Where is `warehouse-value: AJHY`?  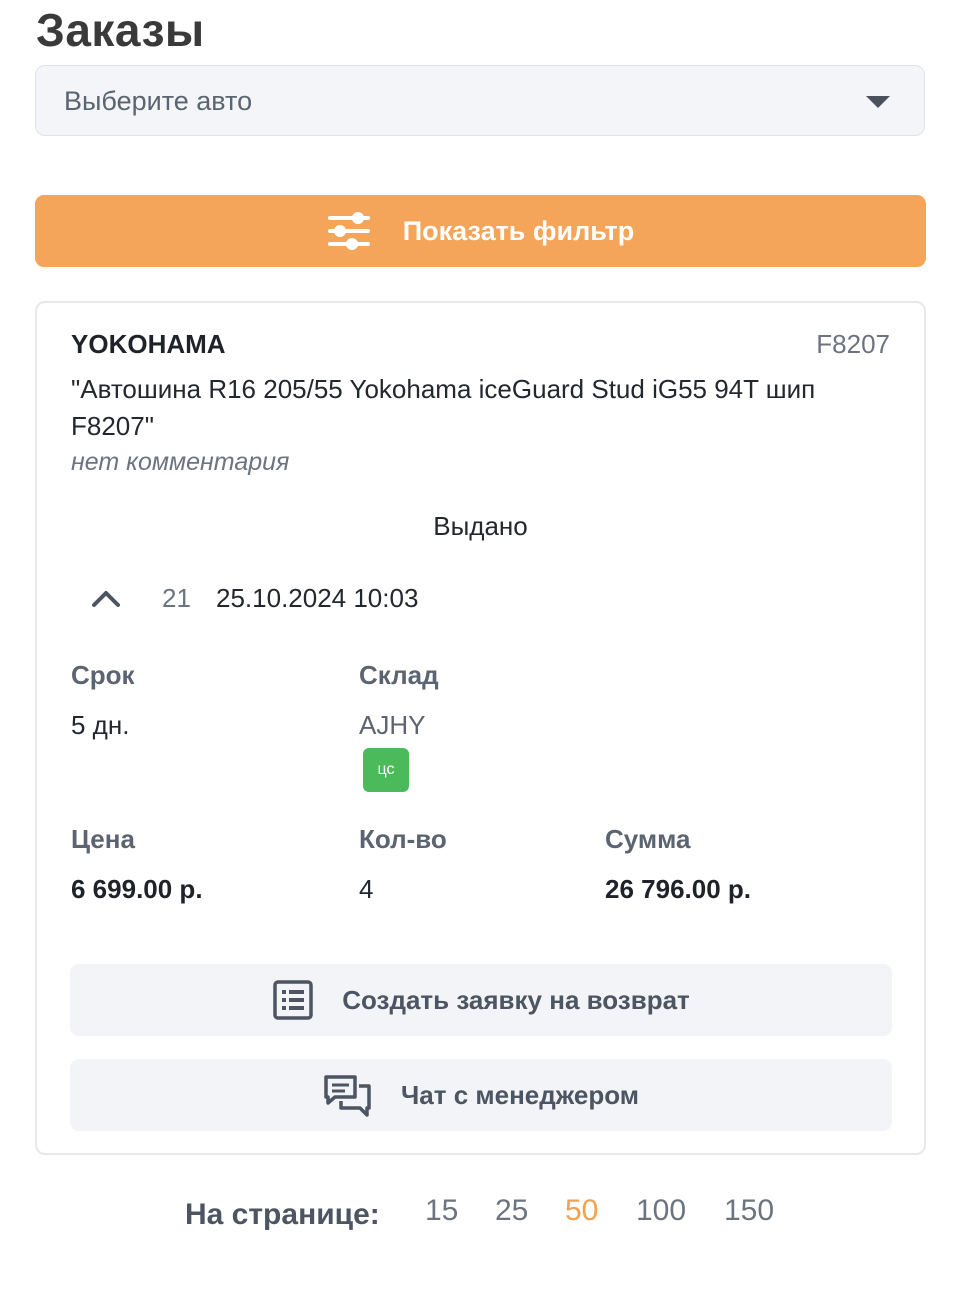 warehouse-value: AJHY is located at coordinates (392, 725).